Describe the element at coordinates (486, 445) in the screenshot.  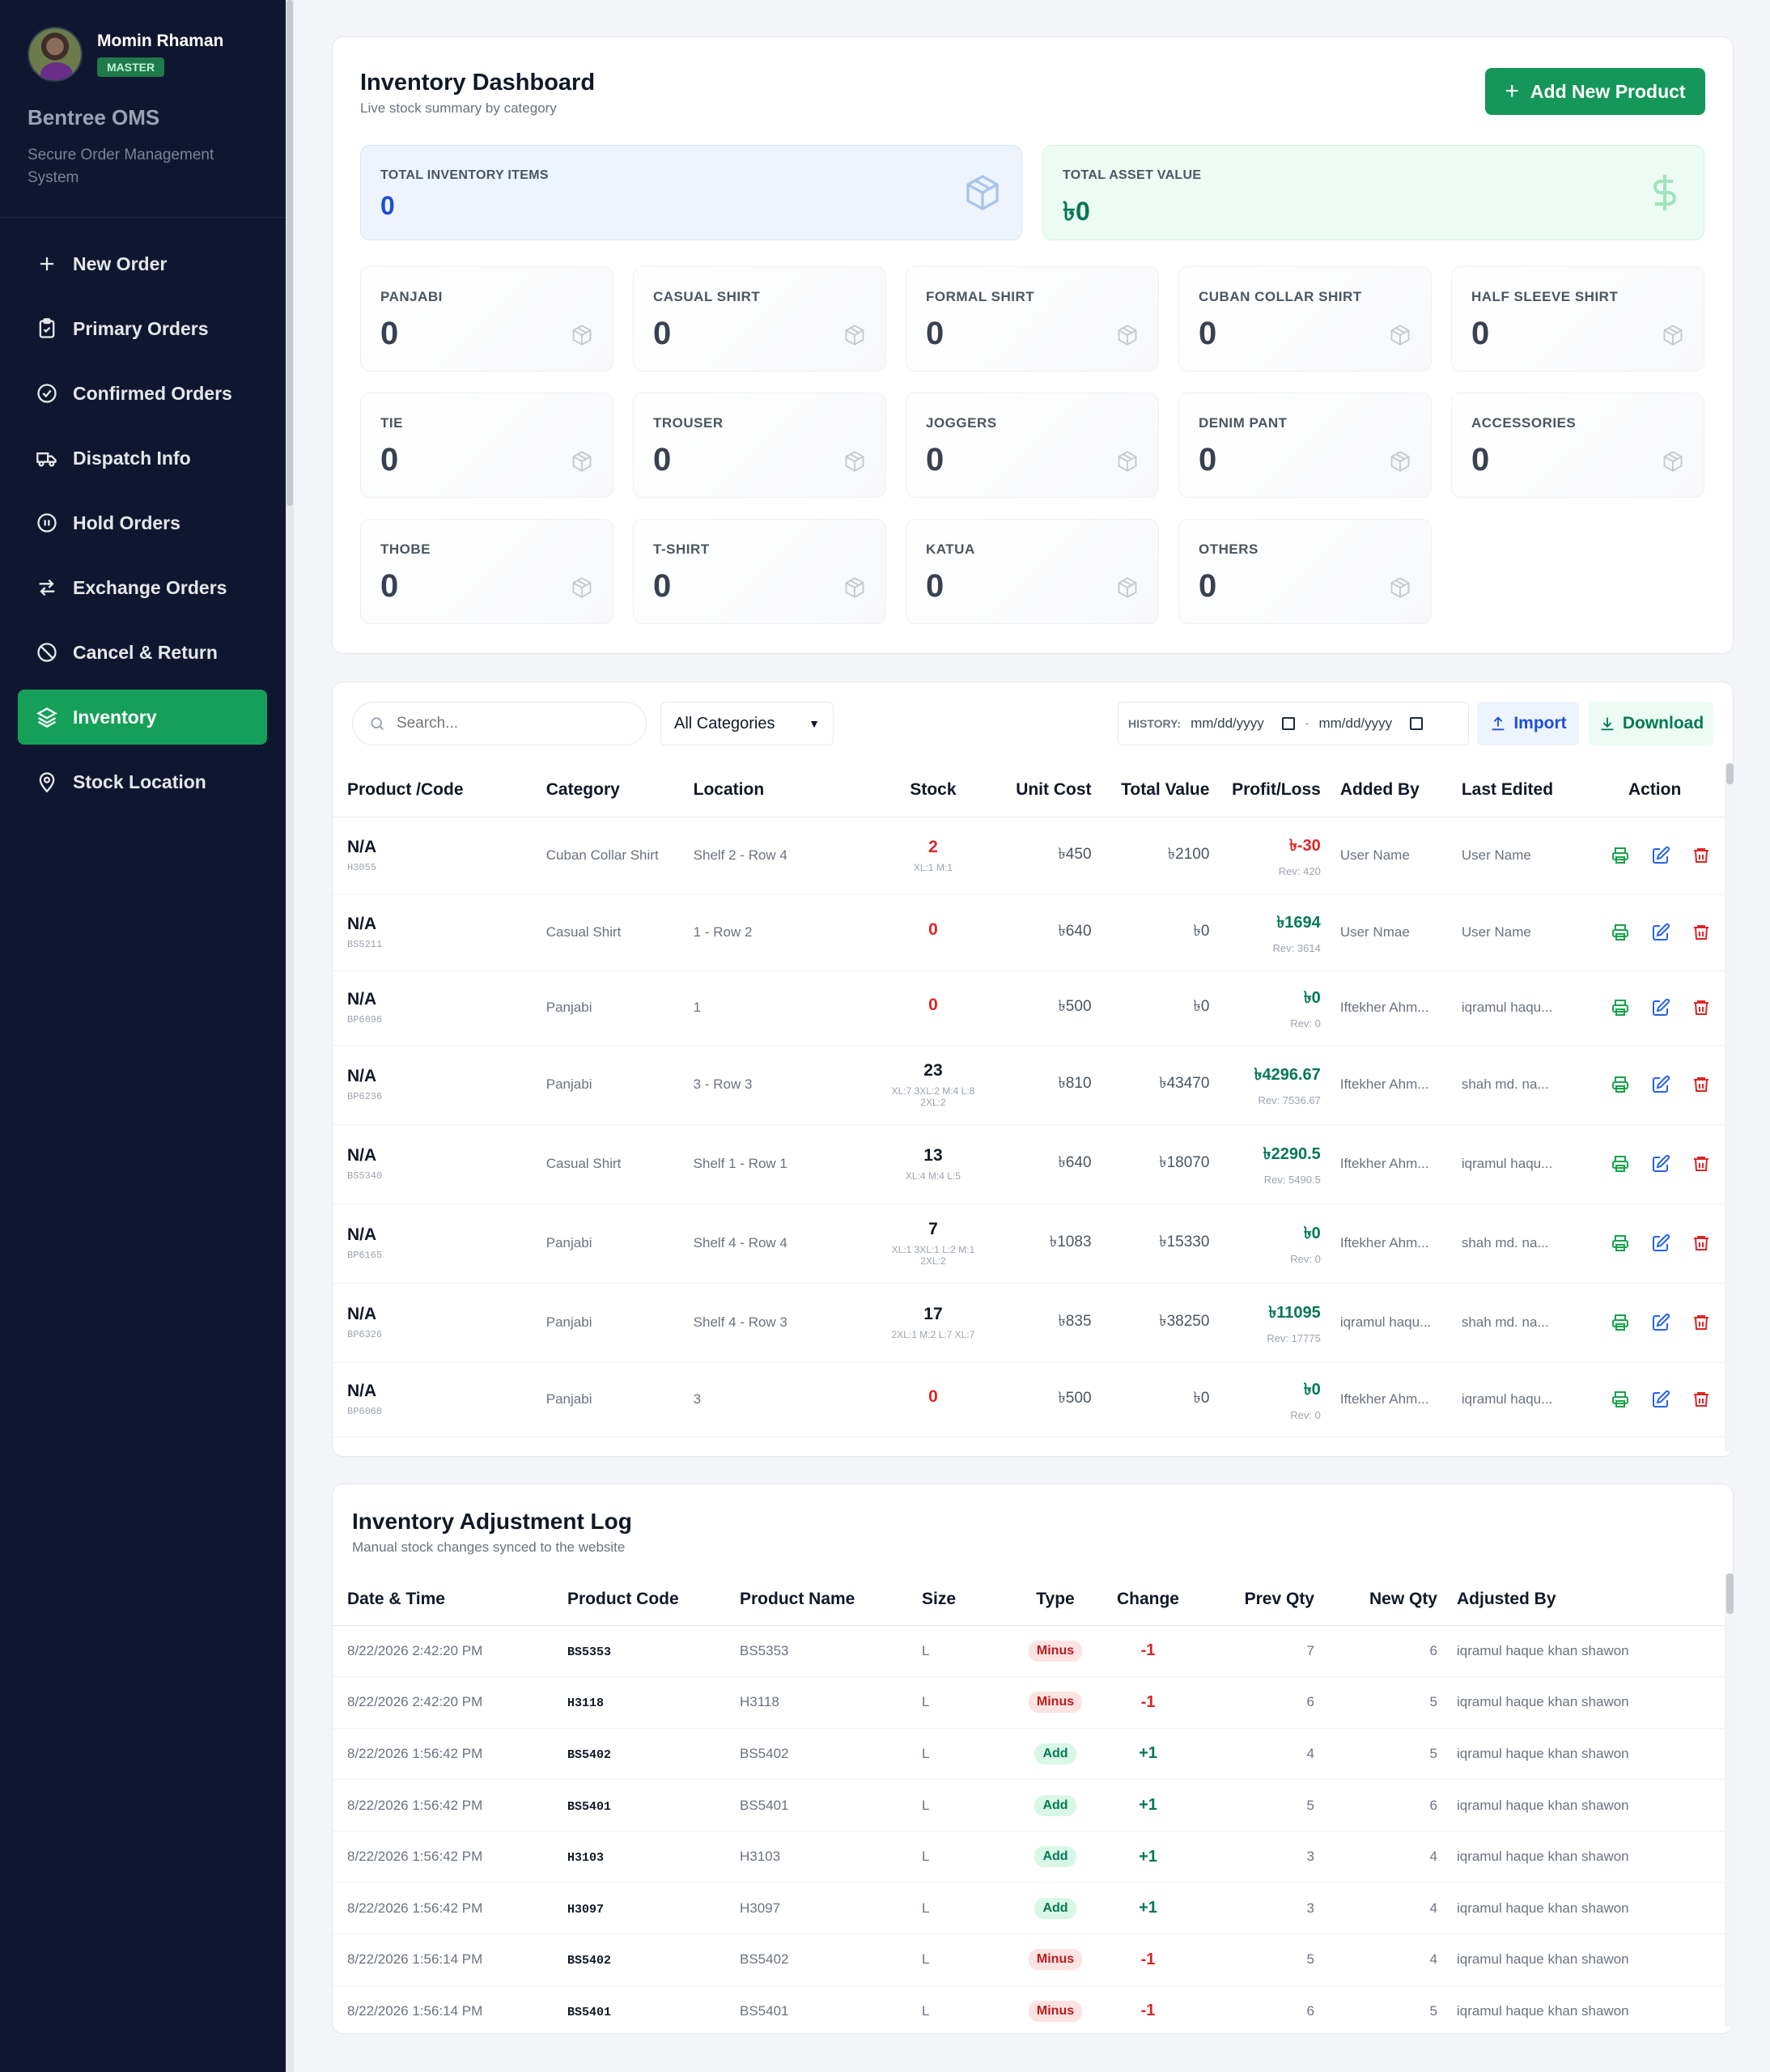
I see `category-card-tie: TIE 0` at that location.